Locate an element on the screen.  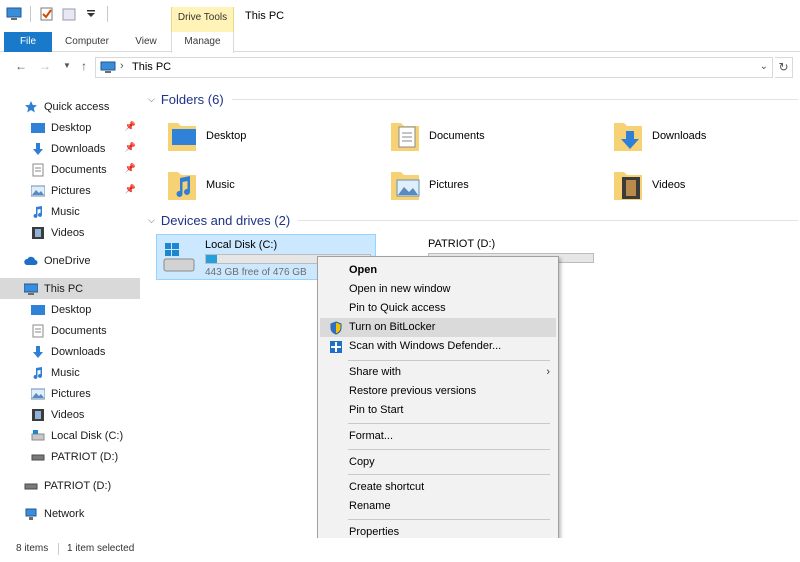
menu-item-pin-quick-access: Pin to Quick access is located at coordinates (438, 308).